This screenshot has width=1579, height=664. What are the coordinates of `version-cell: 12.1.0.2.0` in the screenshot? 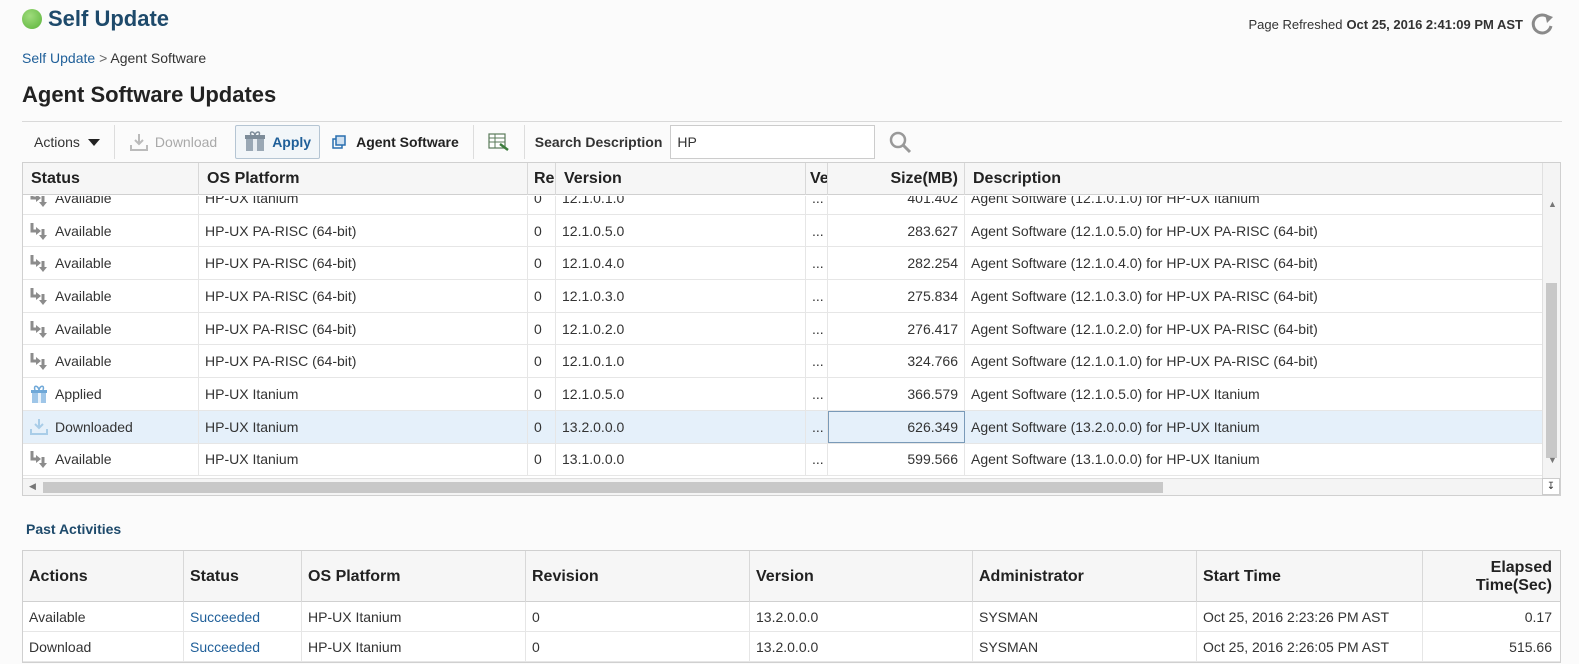 It's located at (681, 328).